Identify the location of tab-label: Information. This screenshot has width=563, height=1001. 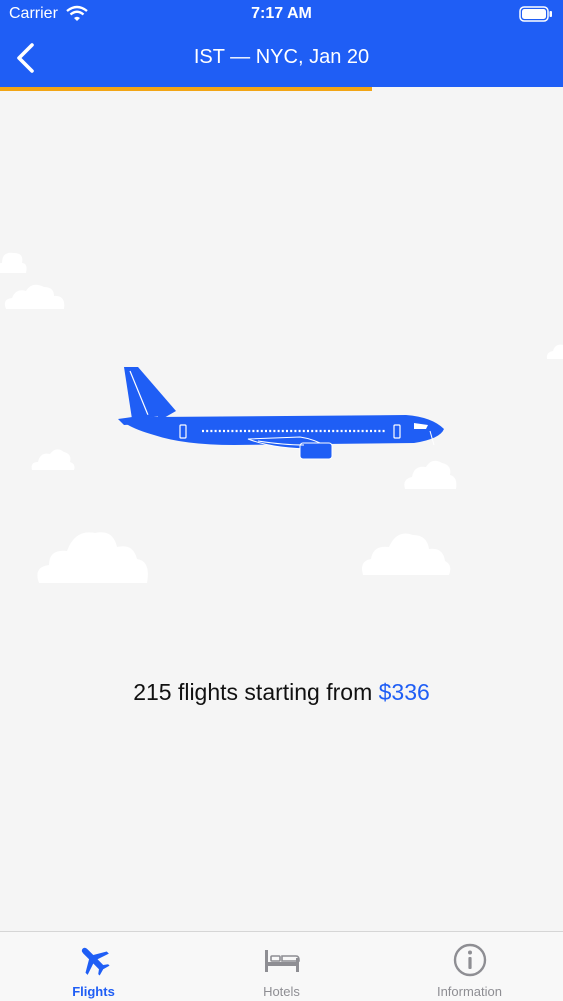
(469, 991).